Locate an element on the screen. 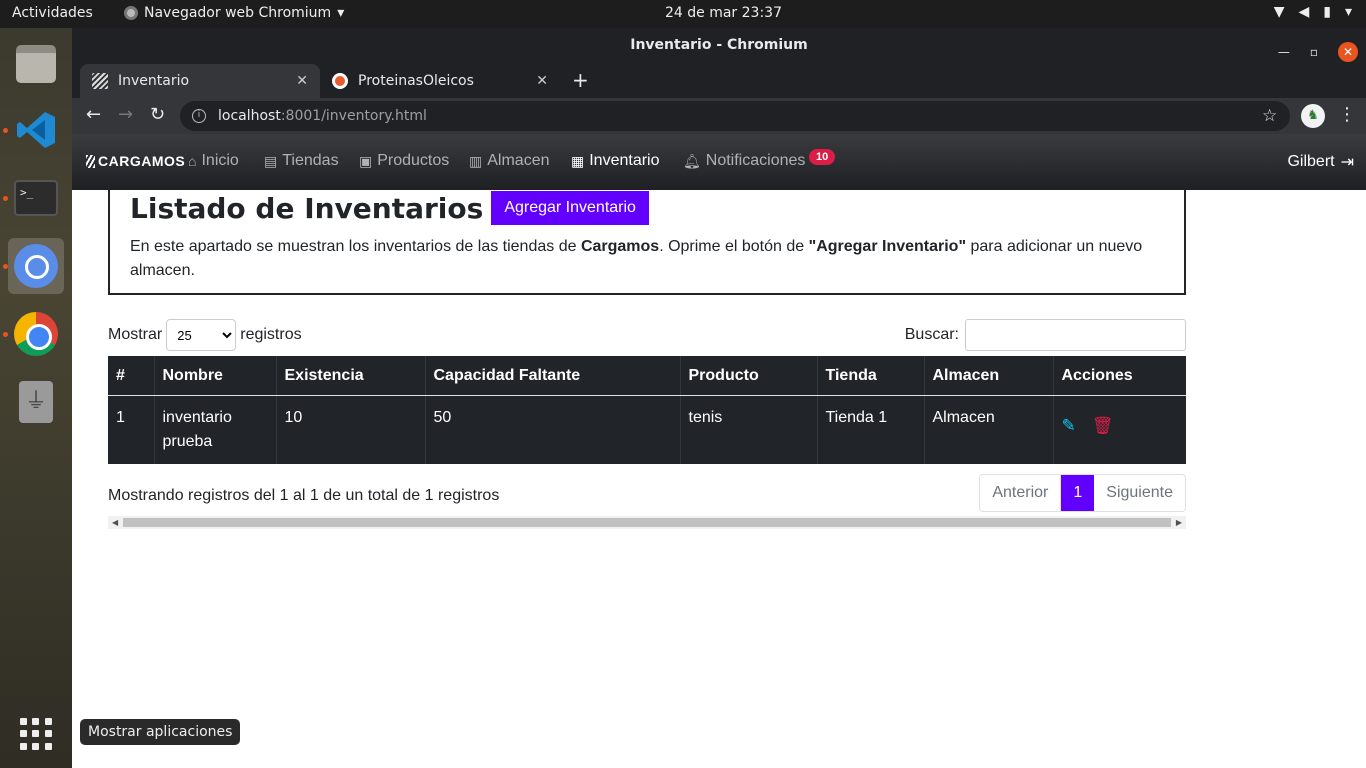 The image size is (1366, 768). new-tab-button: + is located at coordinates (580, 80).